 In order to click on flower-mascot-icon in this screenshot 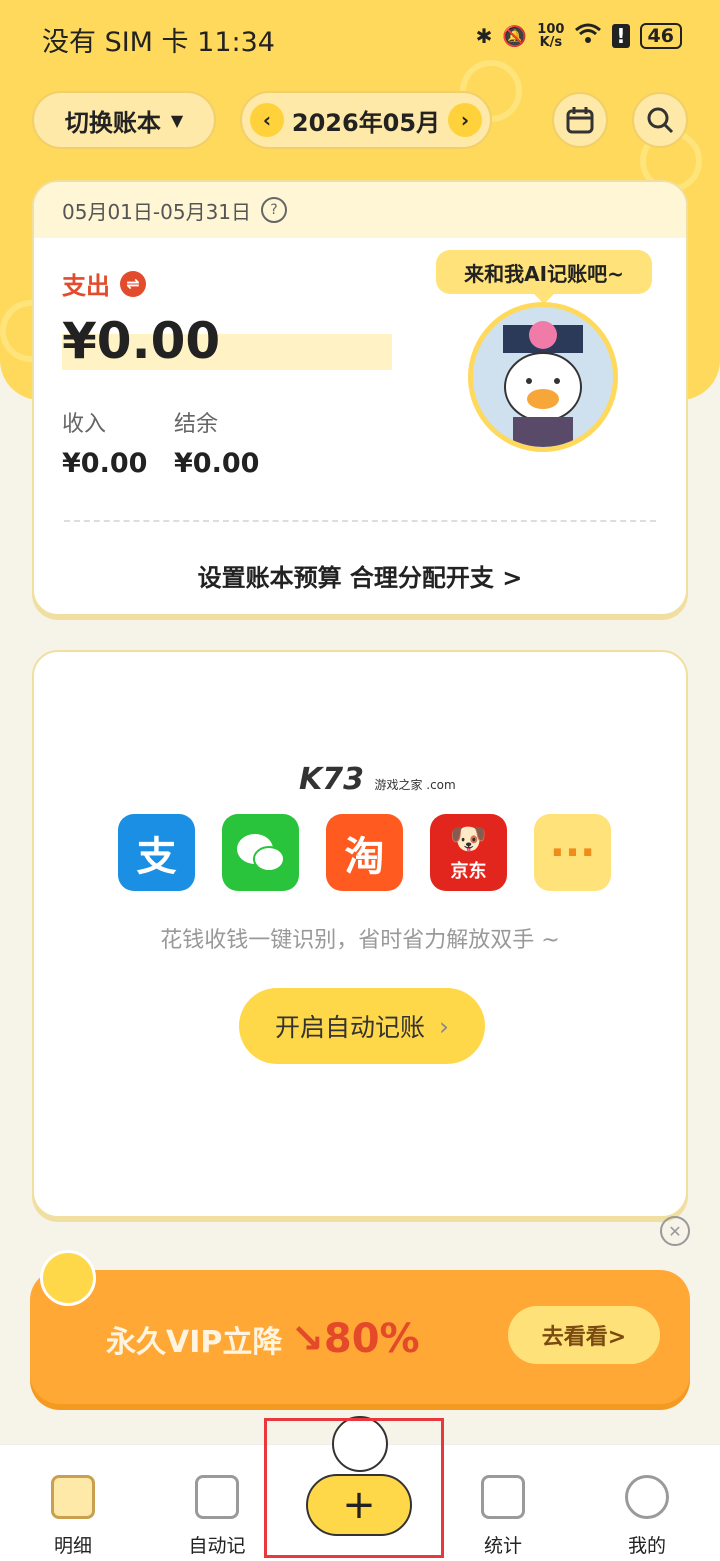, I will do `click(68, 1278)`.